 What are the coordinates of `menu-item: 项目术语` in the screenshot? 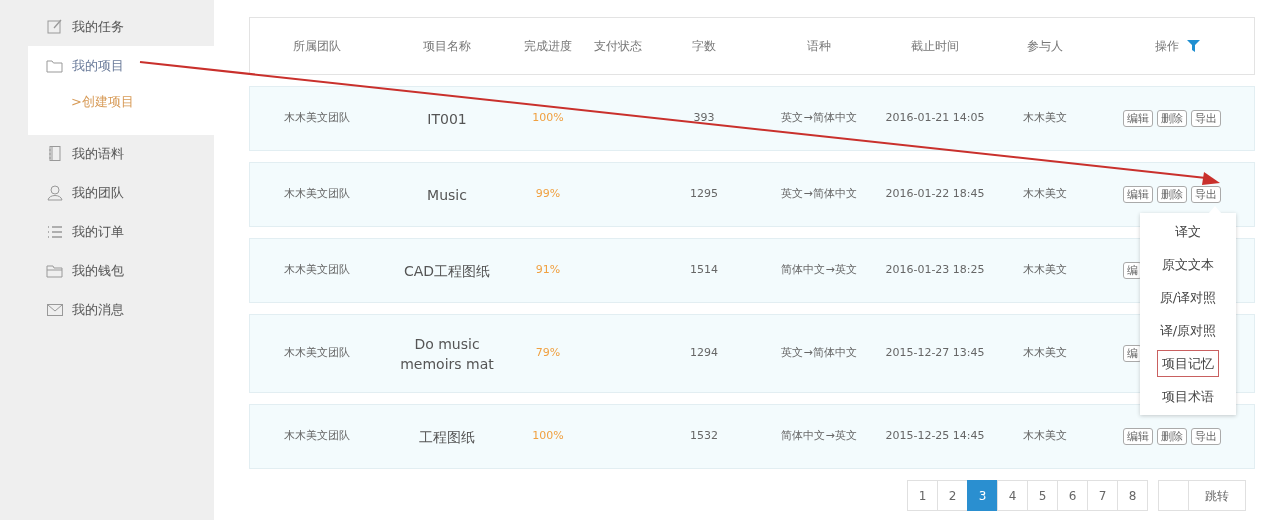 It's located at (1188, 396).